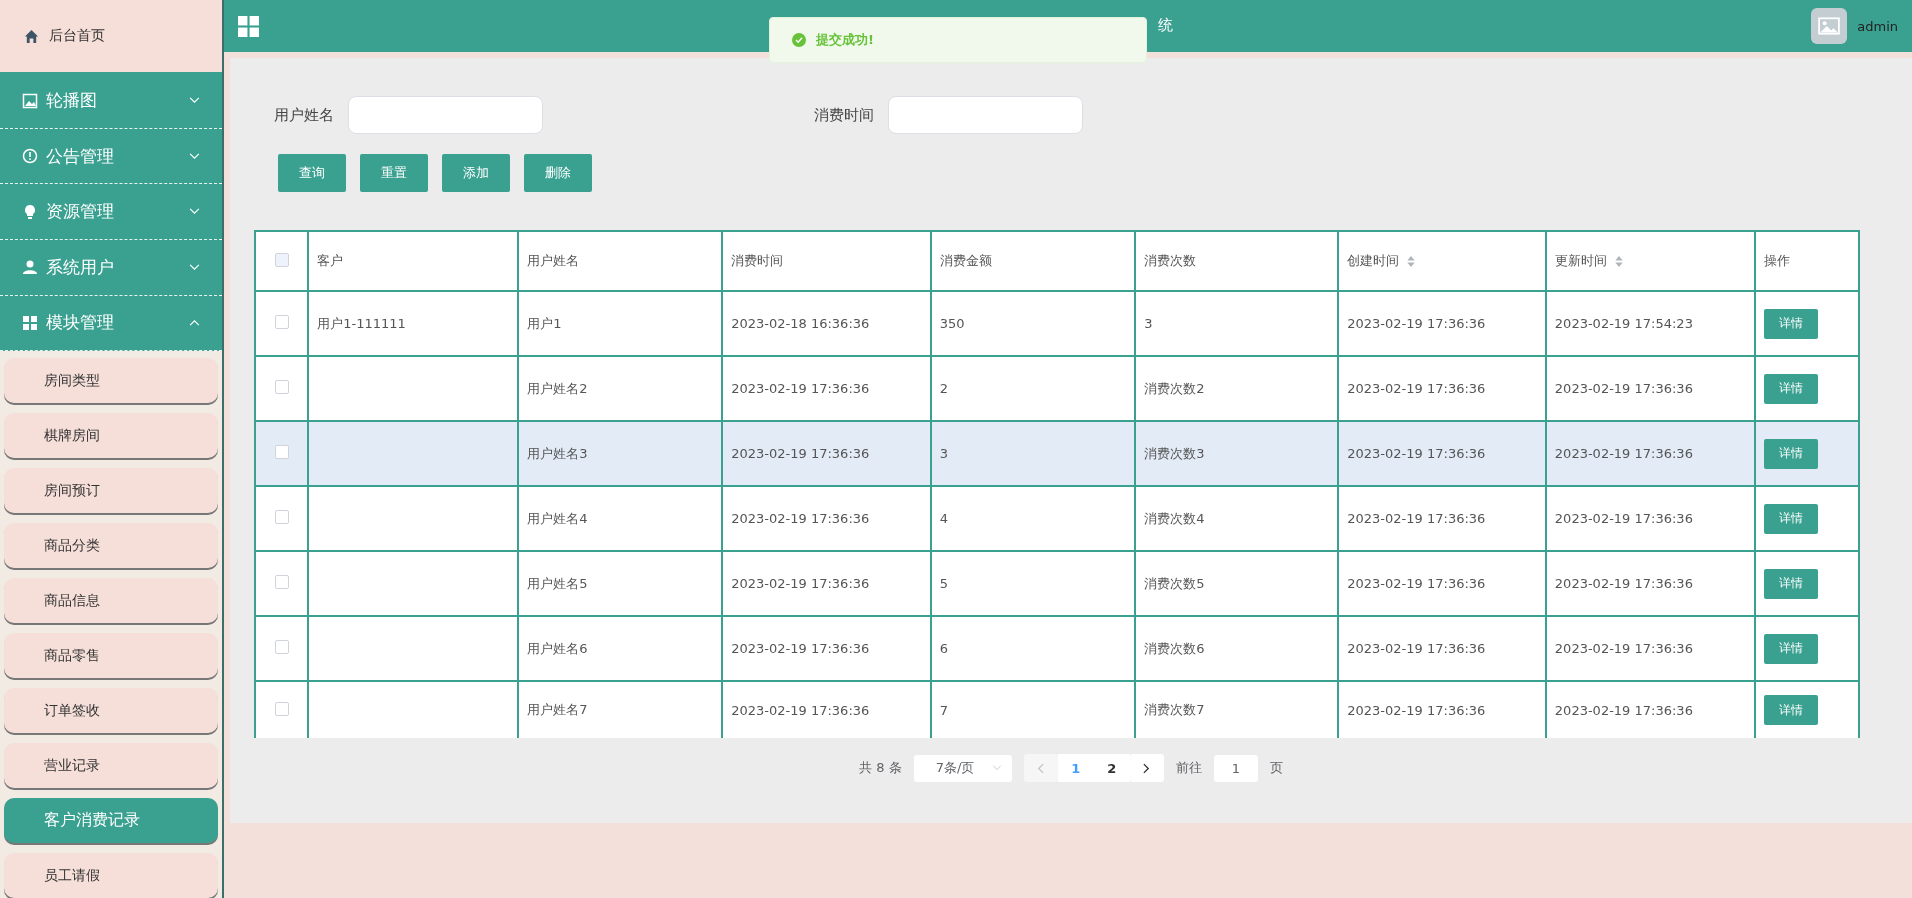 The image size is (1912, 898). Describe the element at coordinates (80, 212) in the screenshot. I see `menu-label: 资源管理` at that location.